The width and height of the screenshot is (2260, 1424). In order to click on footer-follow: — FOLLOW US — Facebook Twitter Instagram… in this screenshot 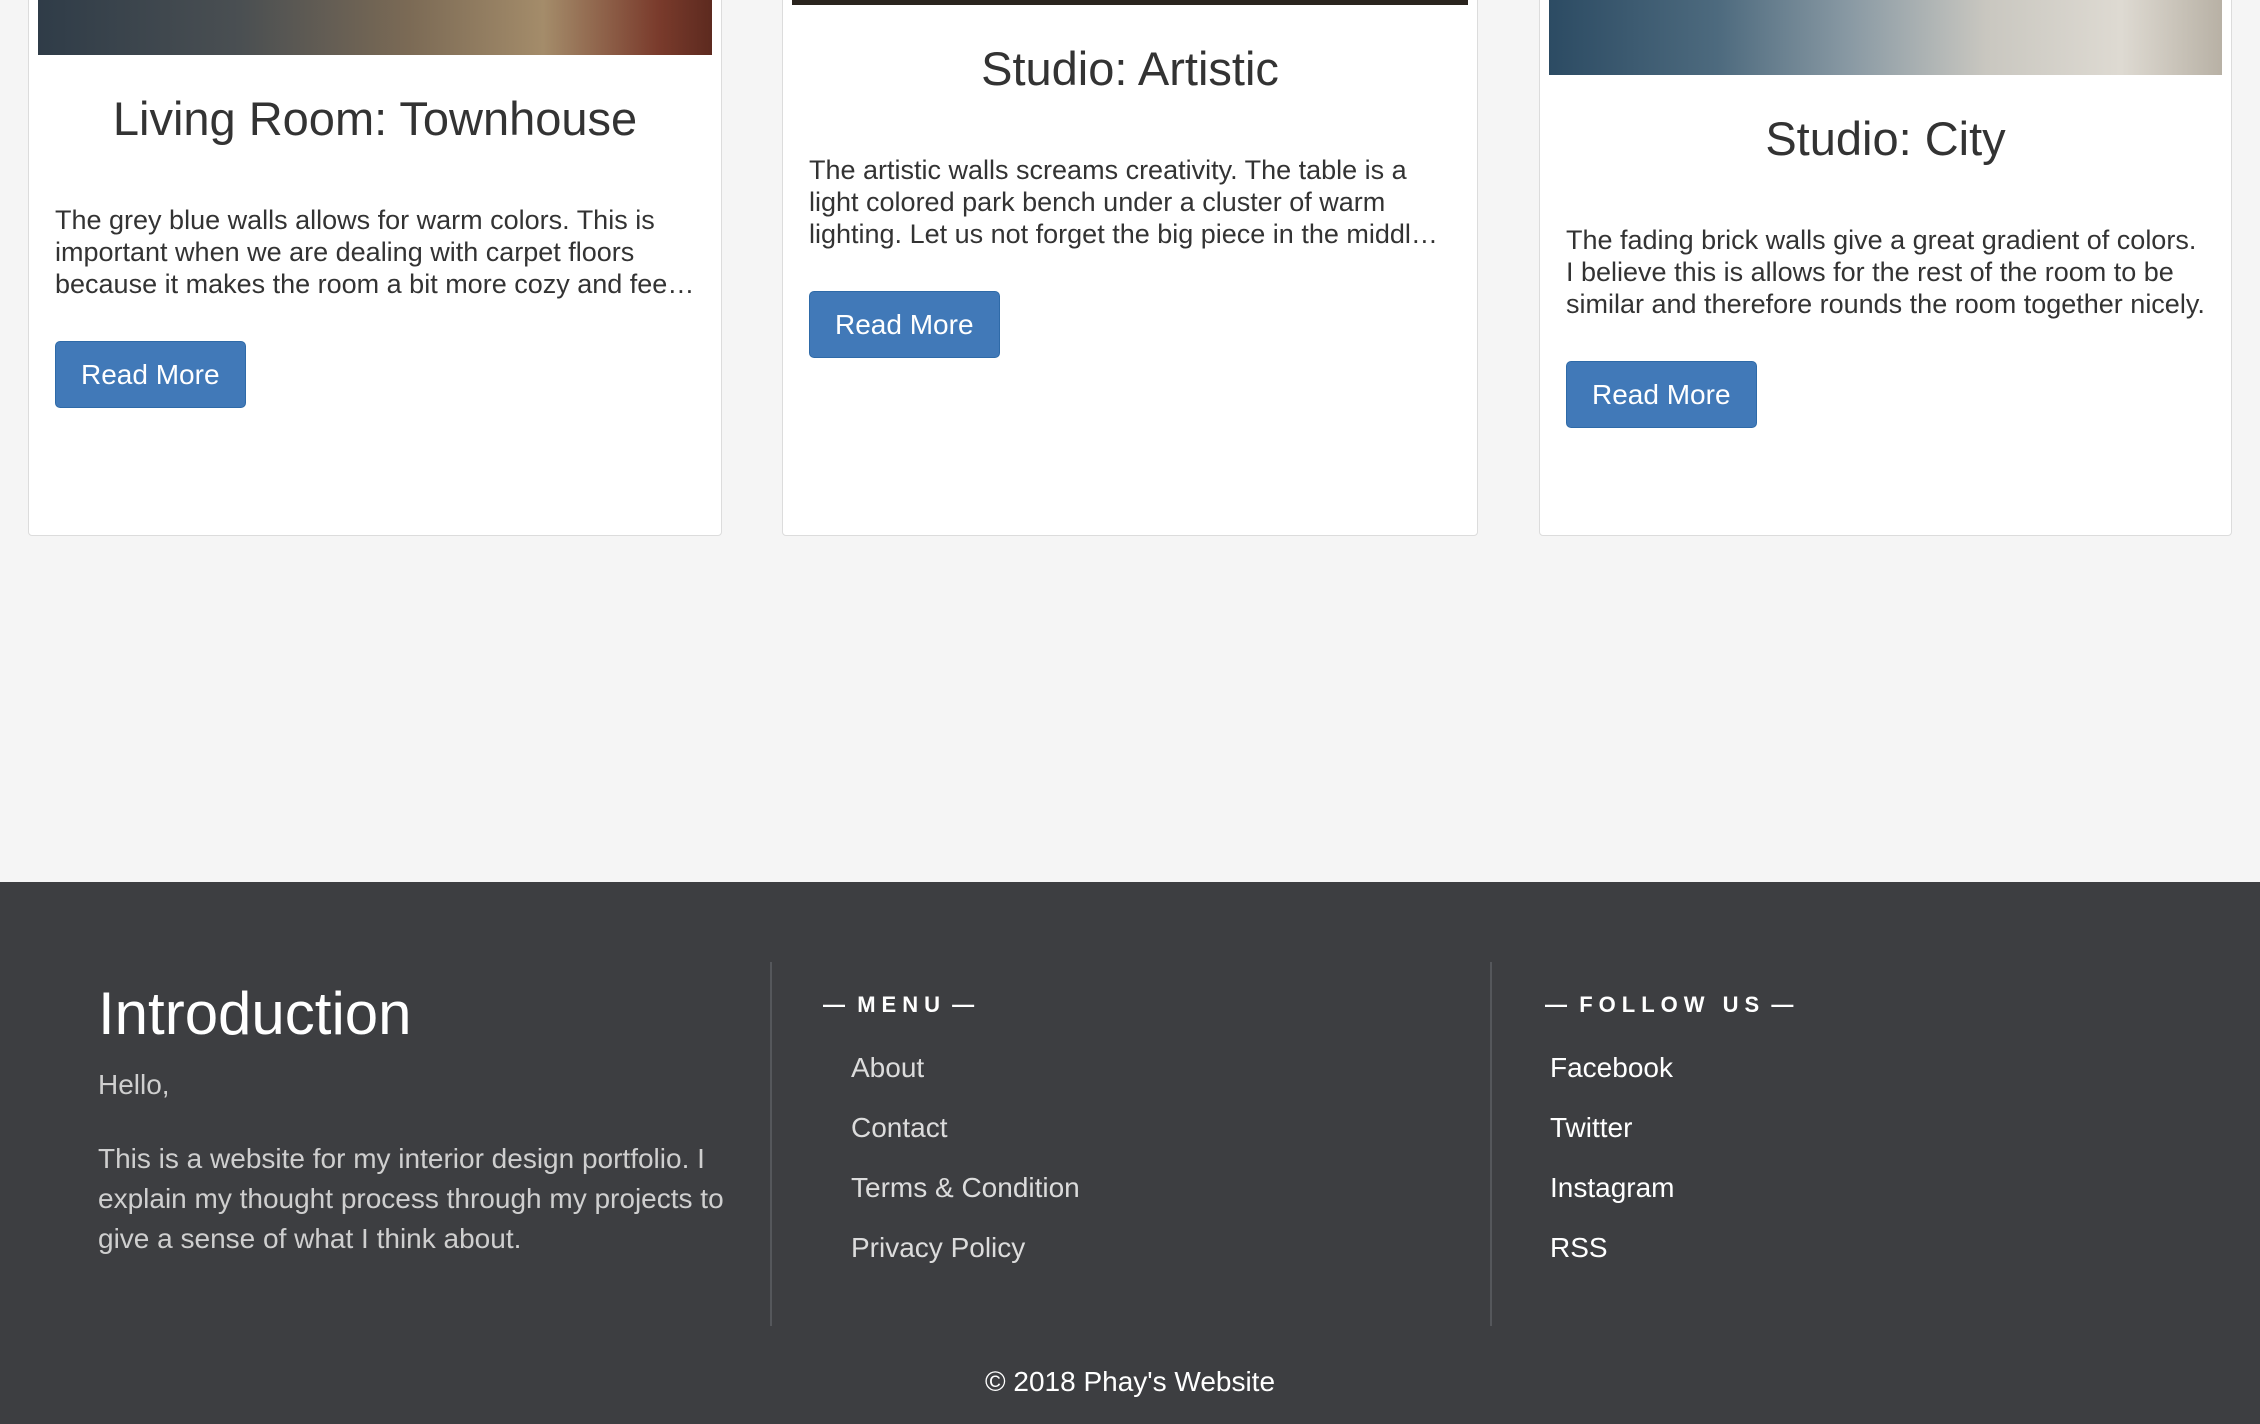, I will do `click(1845, 1144)`.